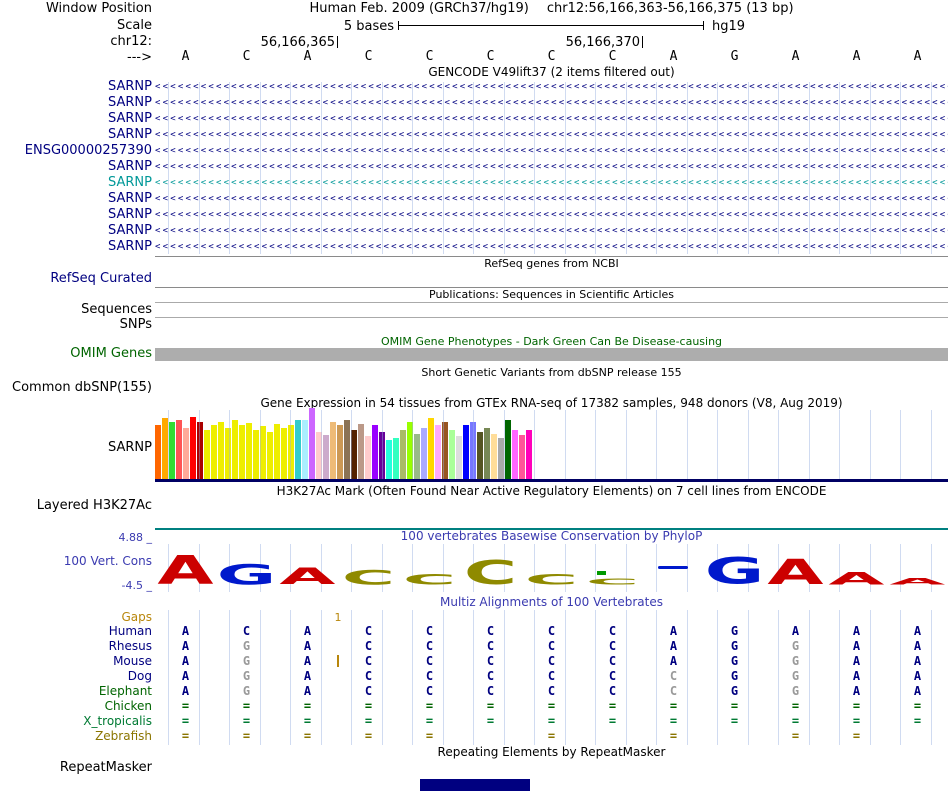  I want to click on gencode-title: GENCODE V49lift37 (2 items filtered out), so click(551, 72).